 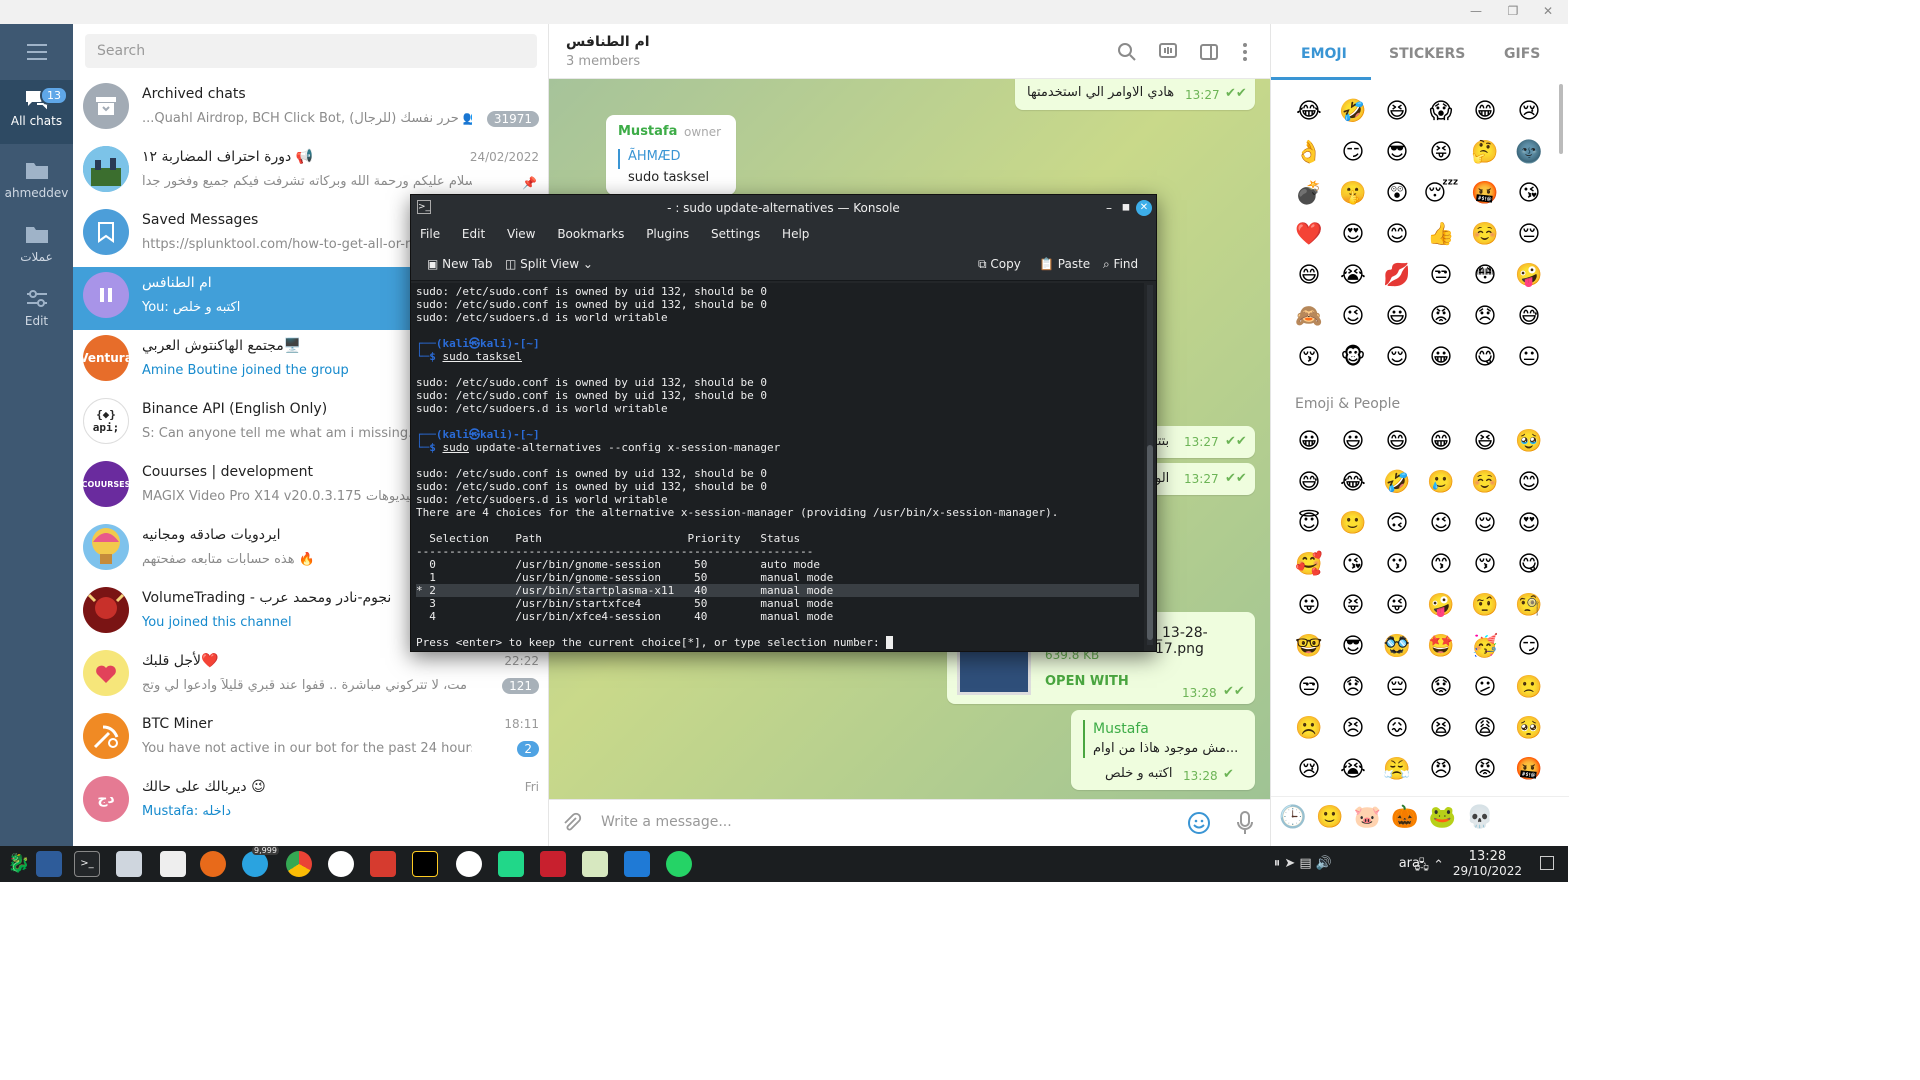 I want to click on microphone-icon, so click(x=1245, y=823).